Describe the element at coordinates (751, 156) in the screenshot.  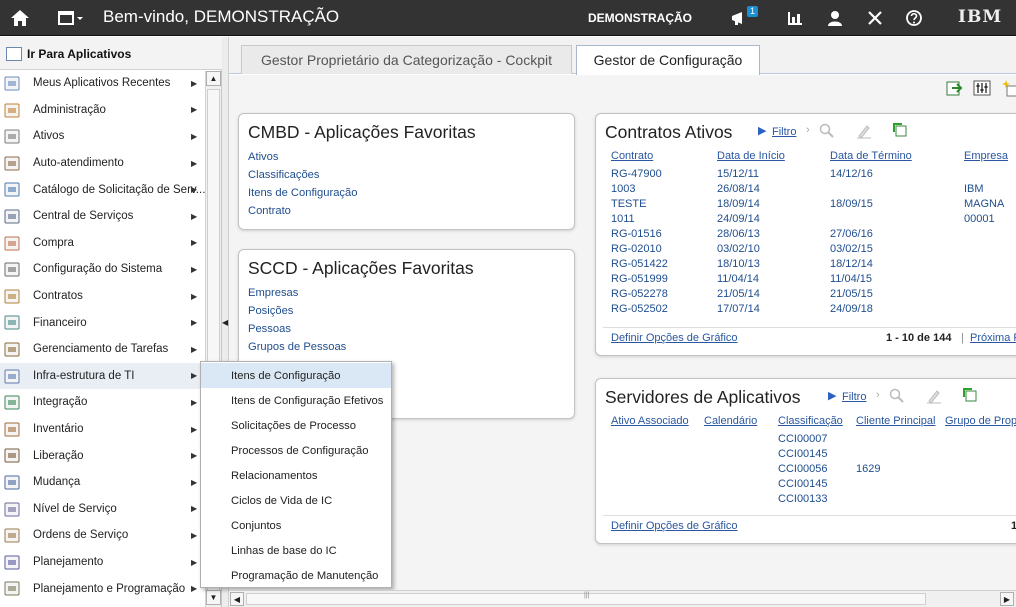
I see `contracts-header-1: Data de Início` at that location.